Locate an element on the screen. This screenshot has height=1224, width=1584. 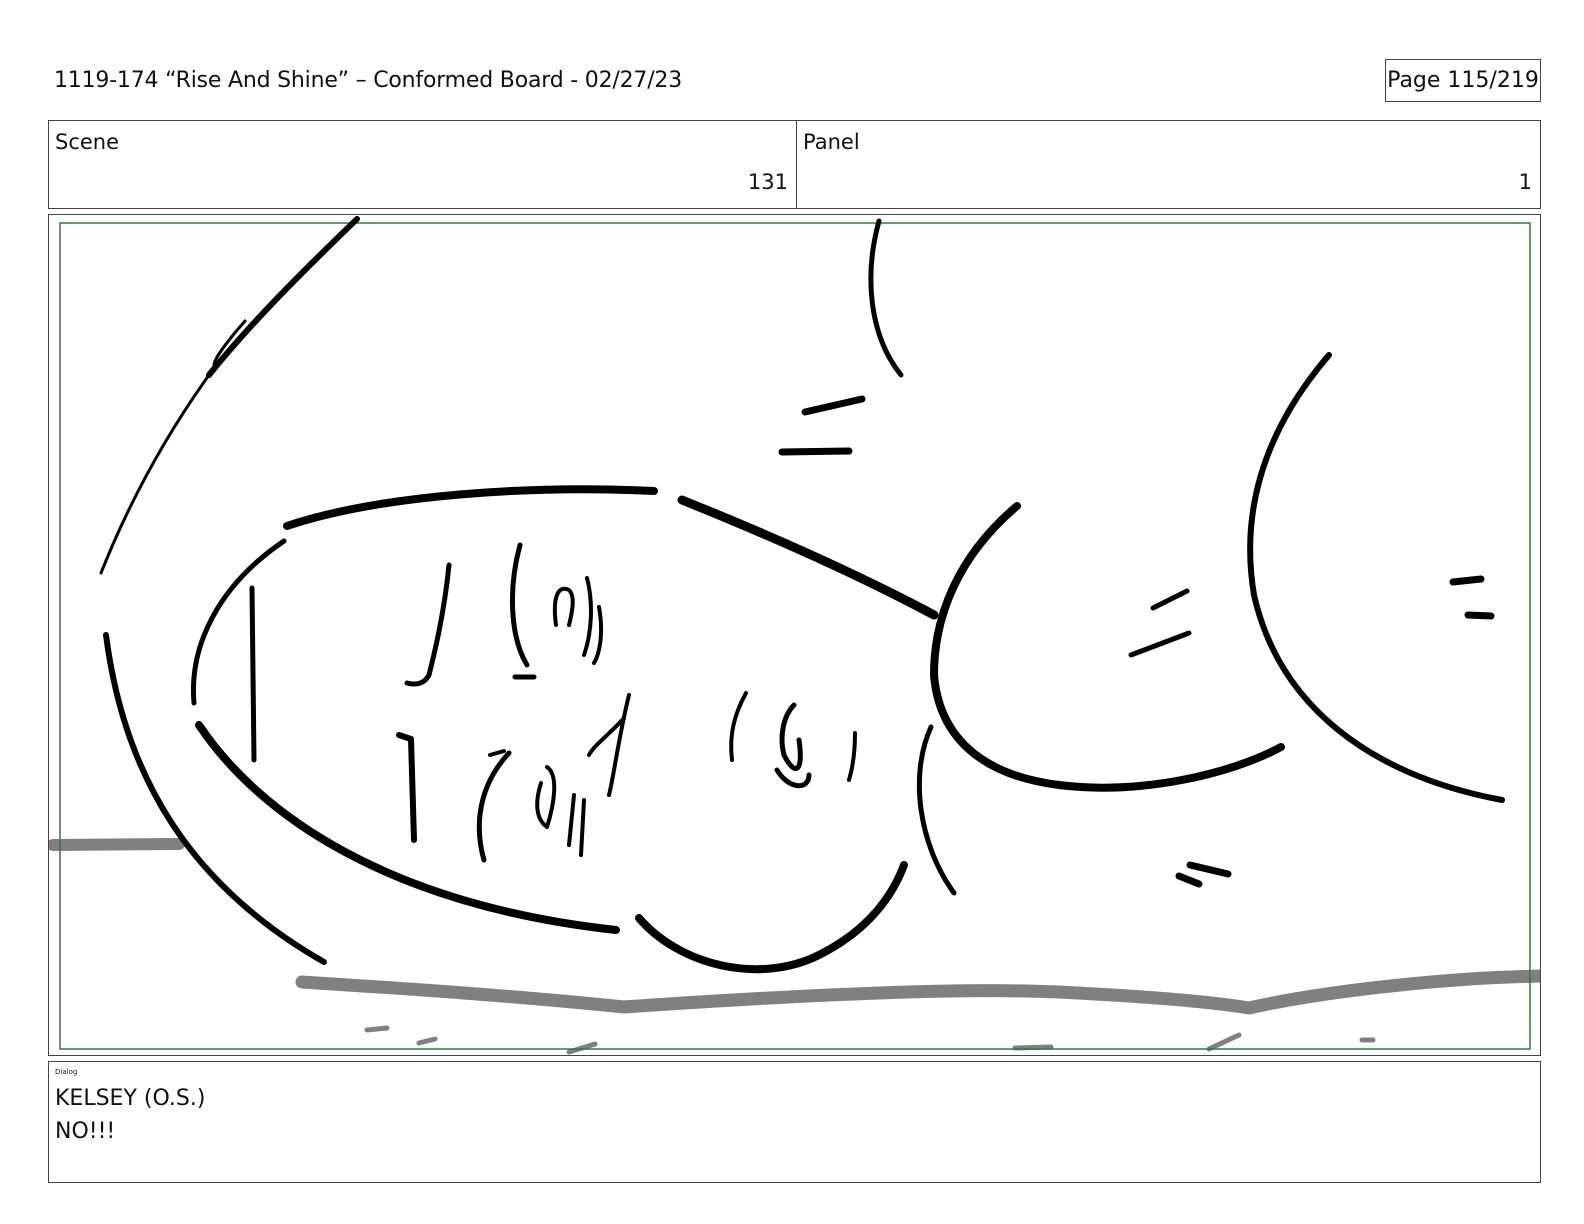
dialog-character: KELSEY (O.S.) is located at coordinates (130, 1098).